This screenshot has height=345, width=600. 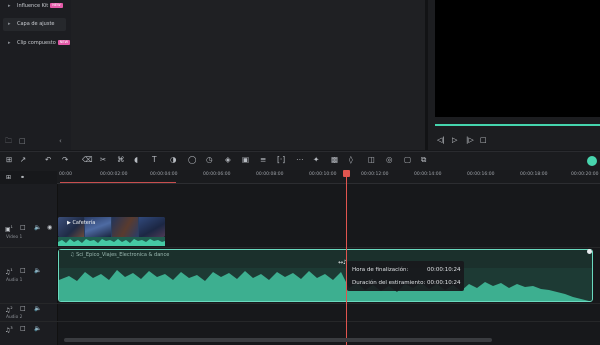 What do you see at coordinates (65, 174) in the screenshot?
I see `ruler-tick-label: 00:00` at bounding box center [65, 174].